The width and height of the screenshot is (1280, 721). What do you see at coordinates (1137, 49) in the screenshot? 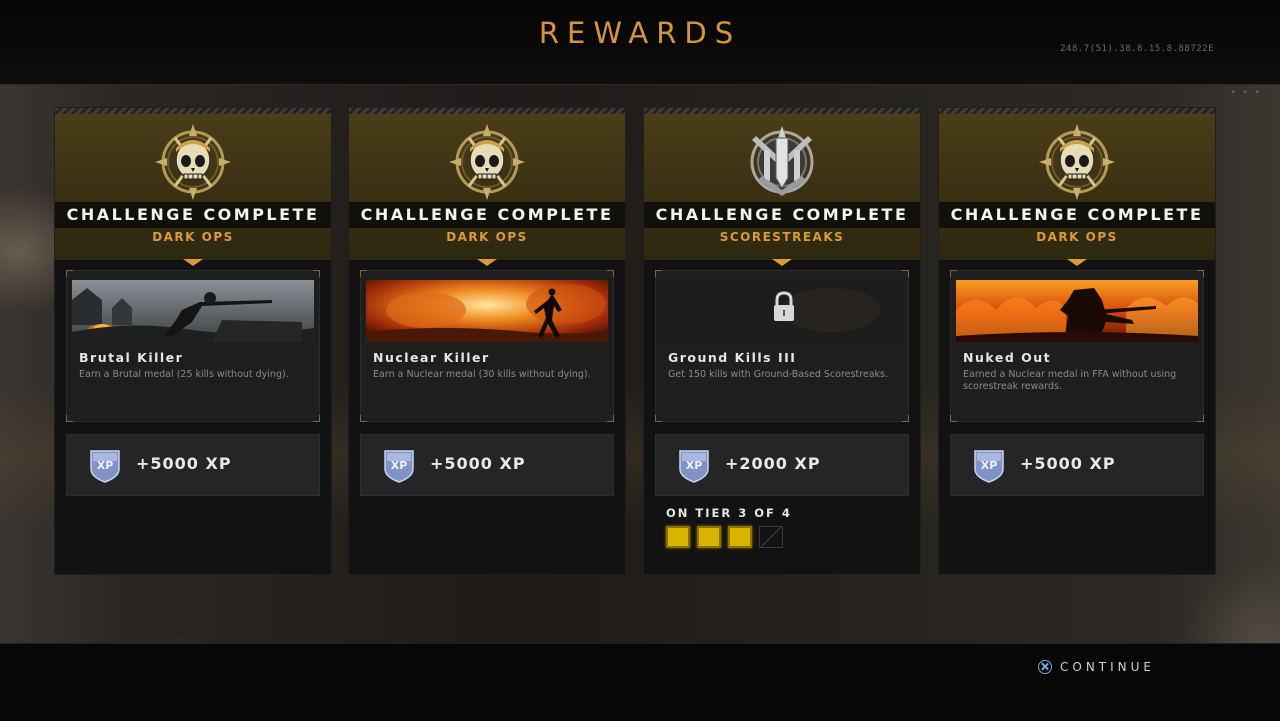
I see `build-version: 248.7(51).38.8.15.8.88722E` at bounding box center [1137, 49].